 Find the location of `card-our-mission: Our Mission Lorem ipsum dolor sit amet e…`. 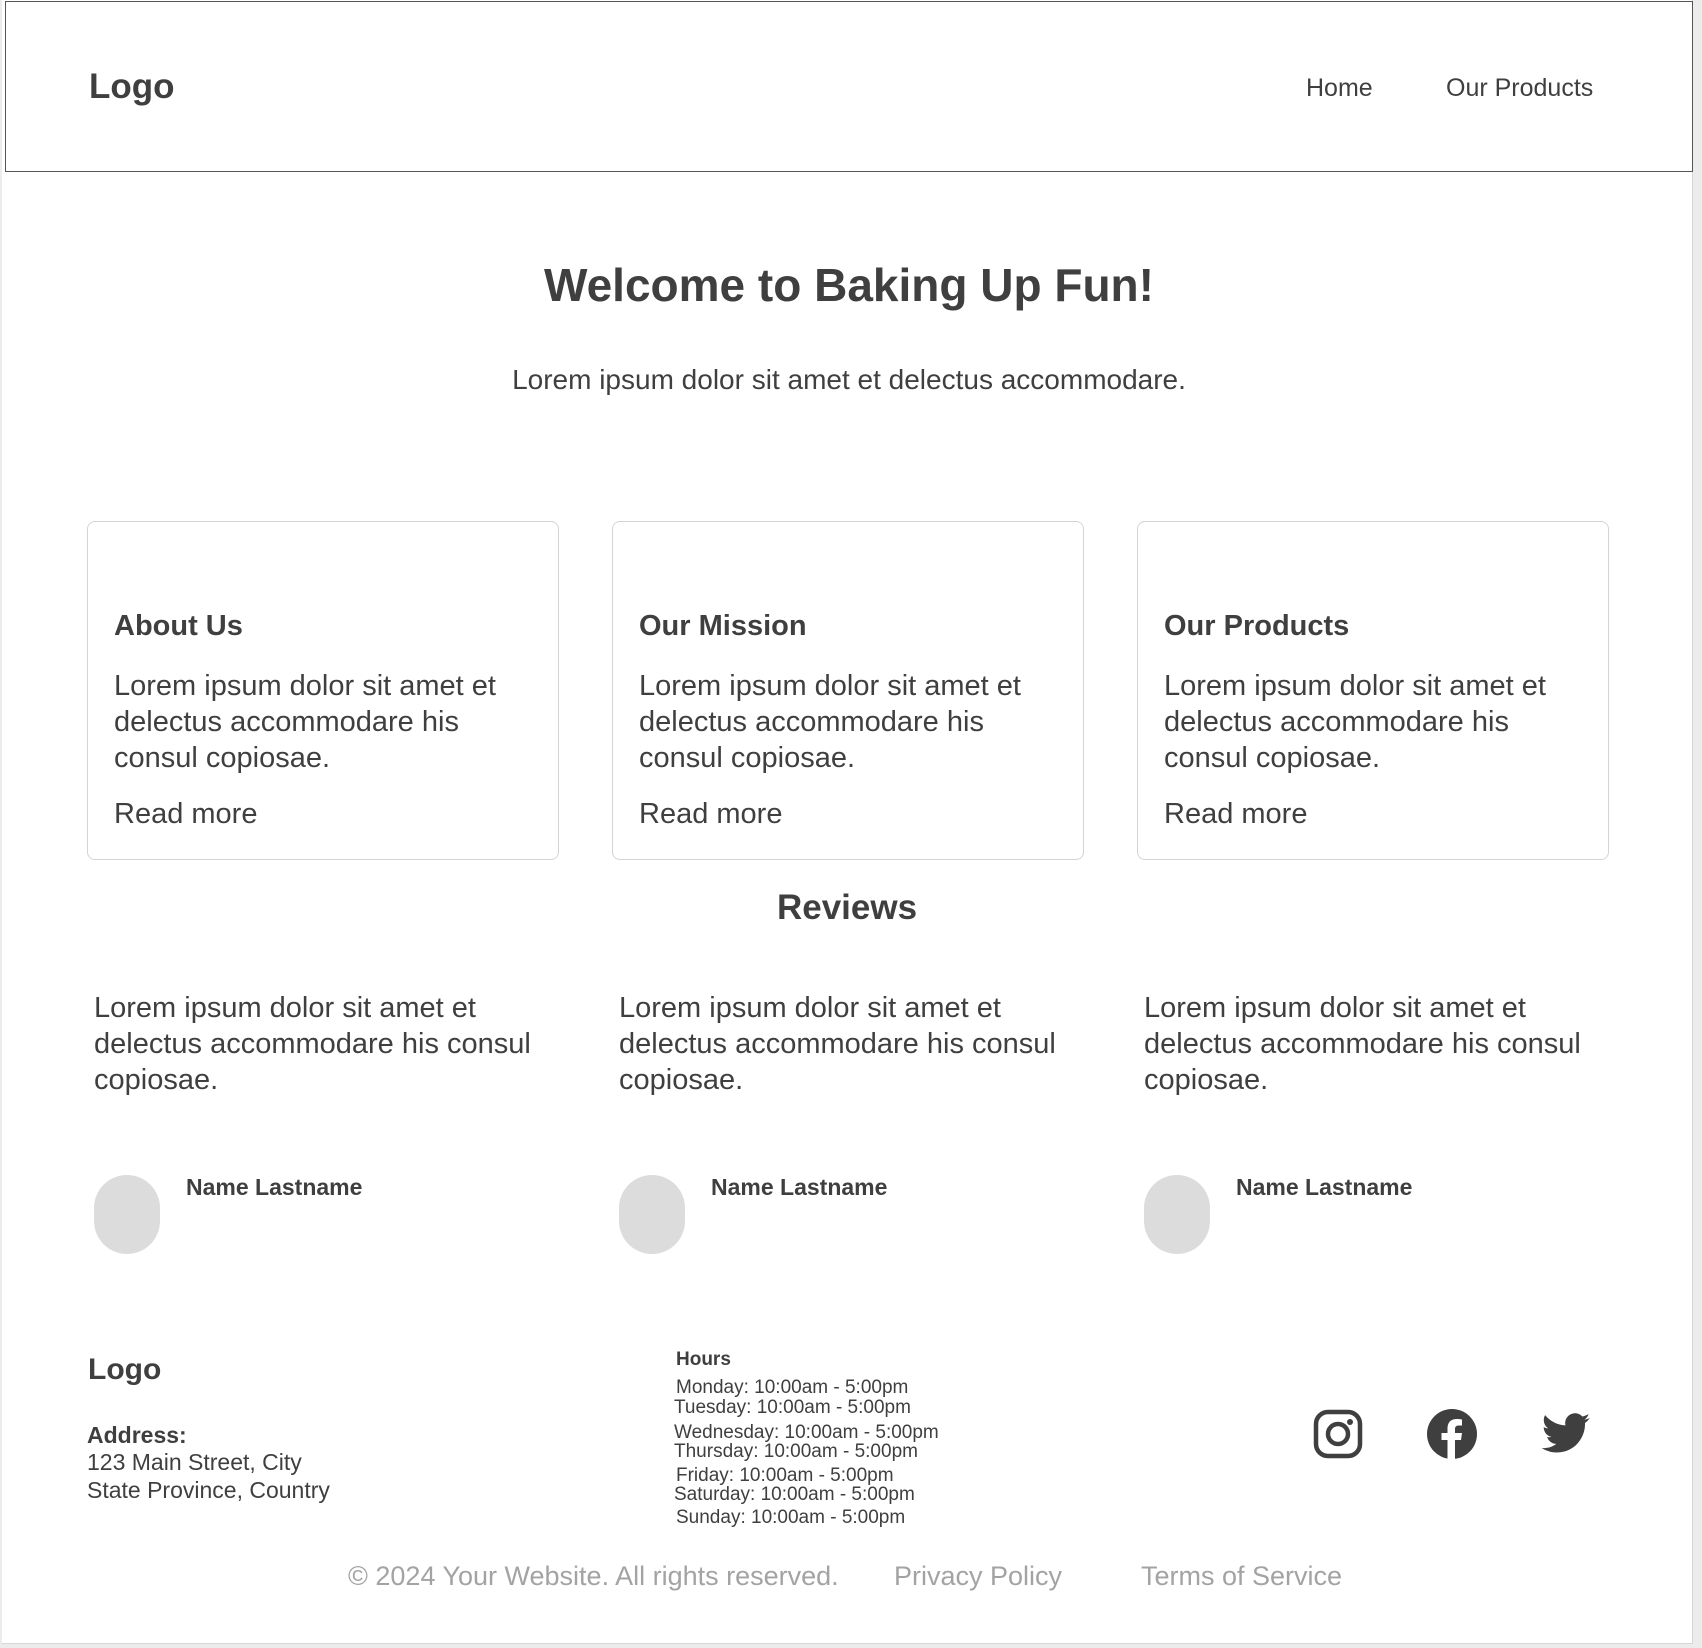

card-our-mission: Our Mission Lorem ipsum dolor sit amet e… is located at coordinates (848, 690).